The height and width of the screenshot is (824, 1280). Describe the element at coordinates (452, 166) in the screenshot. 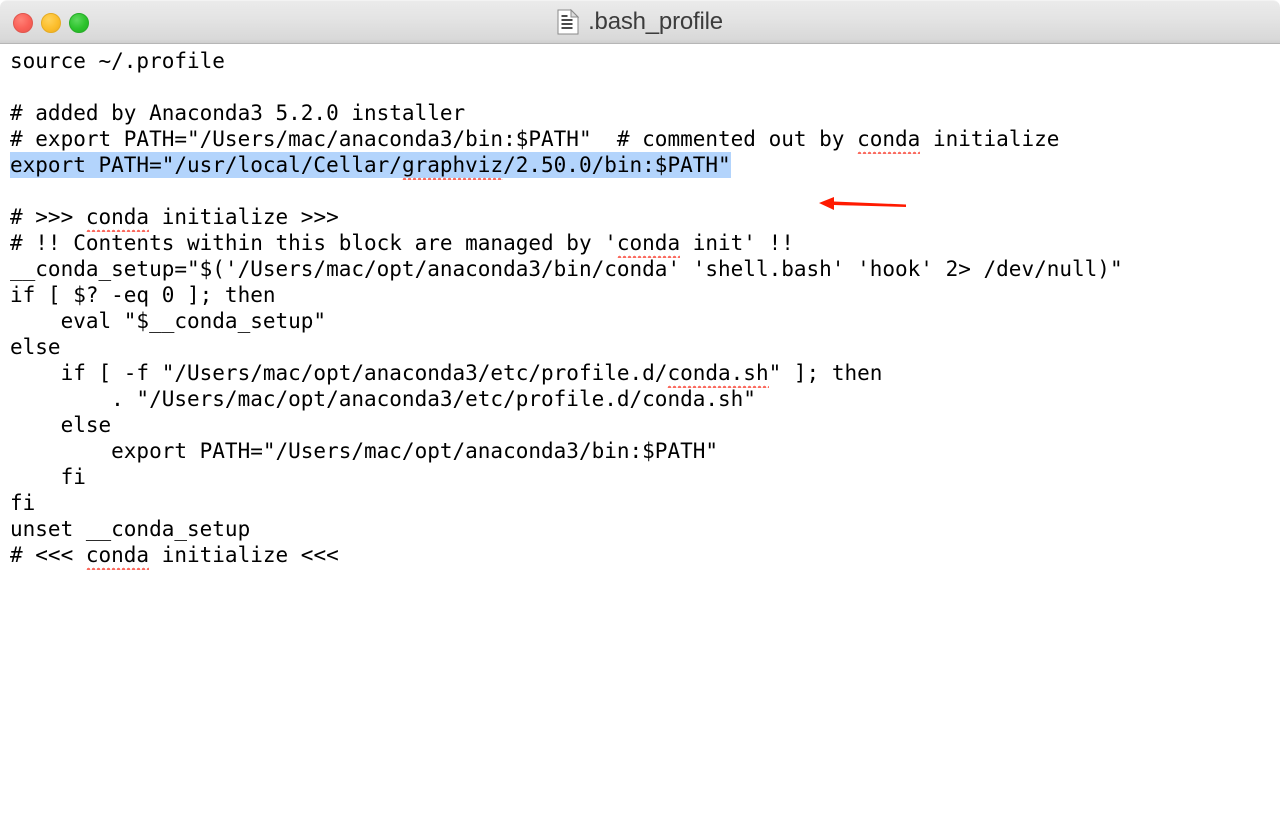

I see `spellcheck-underlined-word: graphviz` at that location.